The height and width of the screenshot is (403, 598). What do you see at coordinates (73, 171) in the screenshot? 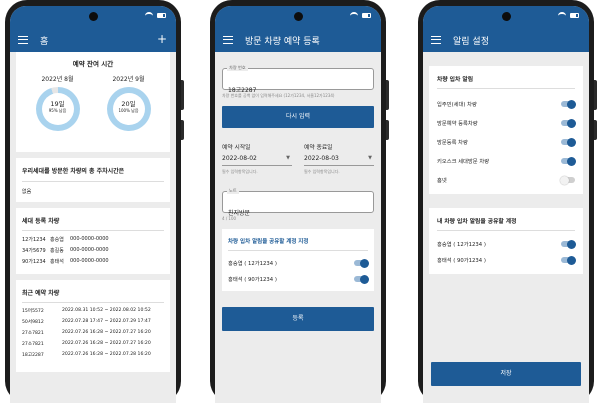
I see `total-parking-heading: 우리세대를 방문한 차량의 총 주차시간은` at bounding box center [73, 171].